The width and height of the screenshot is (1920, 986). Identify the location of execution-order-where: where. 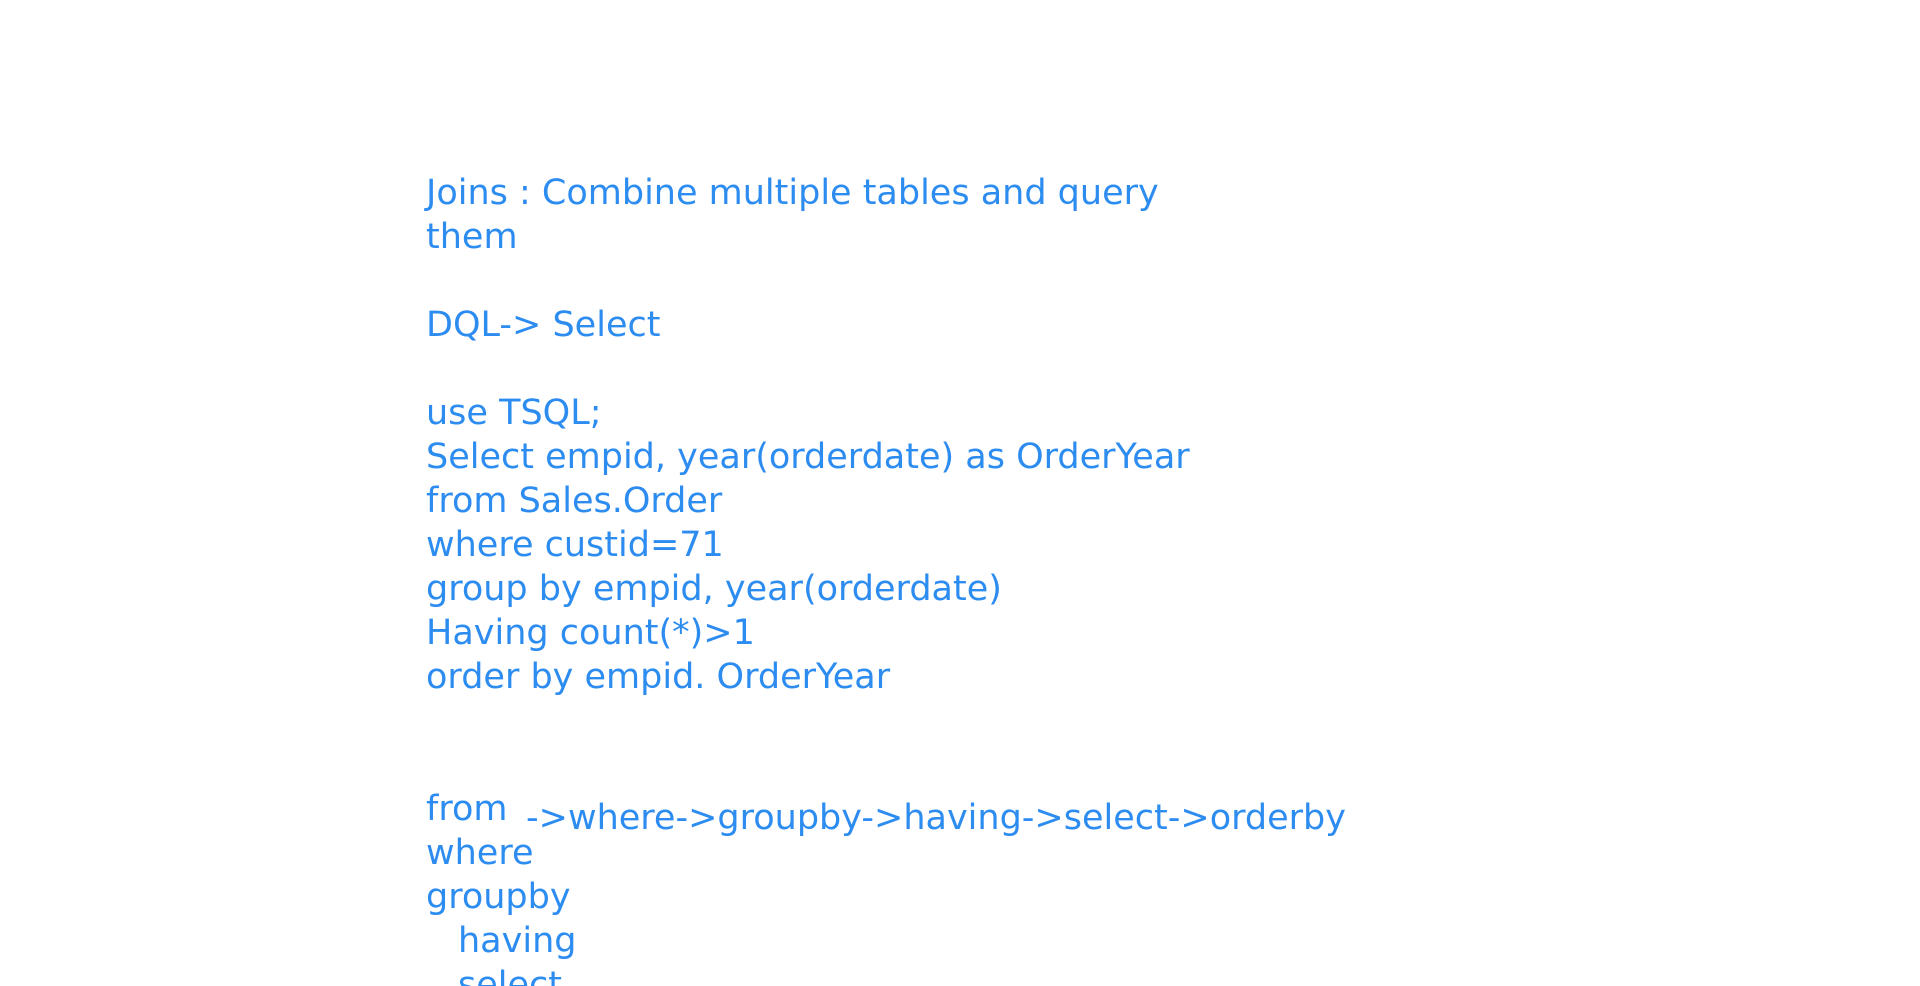
(480, 853).